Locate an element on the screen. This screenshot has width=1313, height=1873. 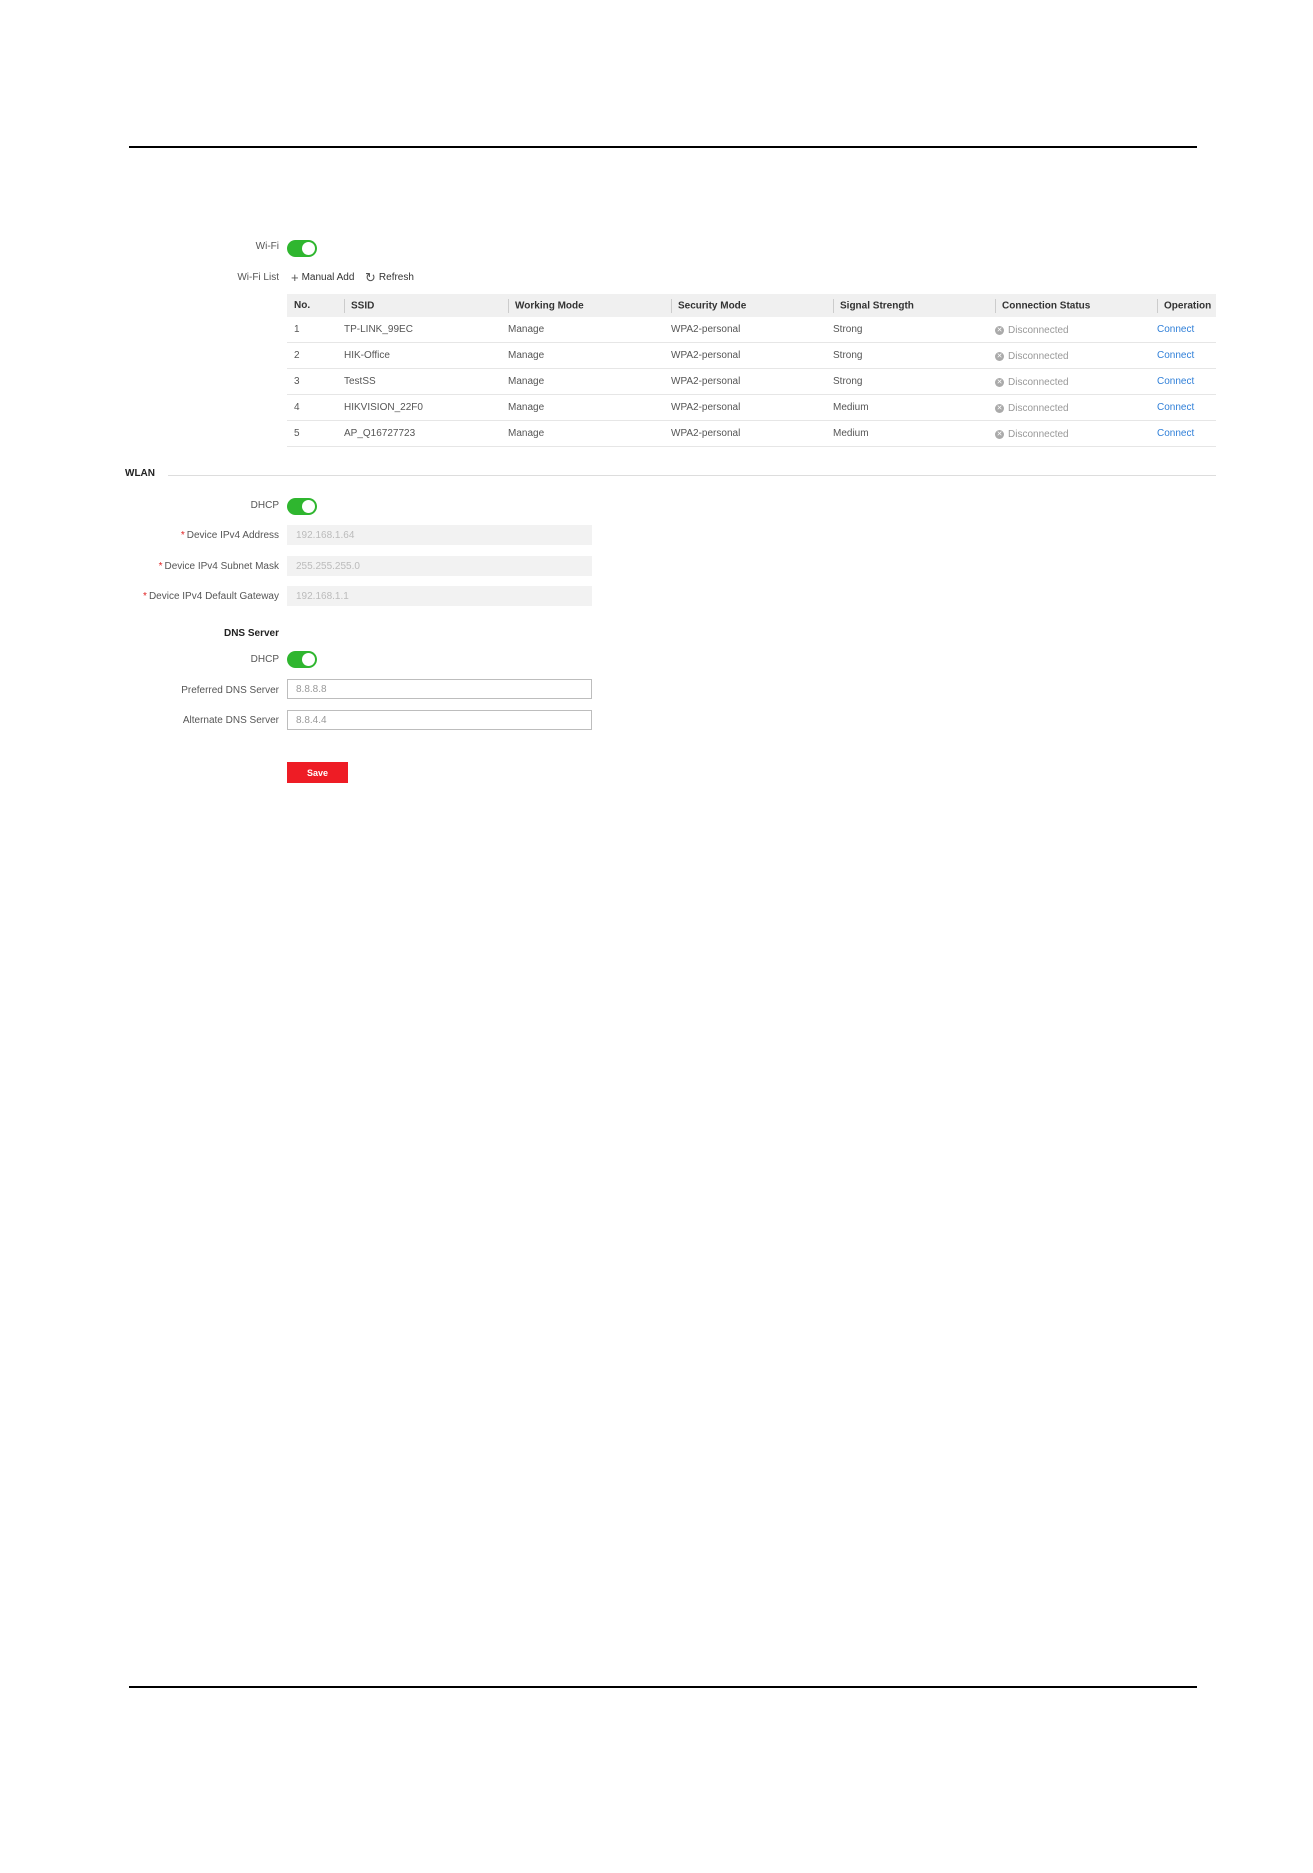
cell-ssid: AP_Q16727723 is located at coordinates (419, 433).